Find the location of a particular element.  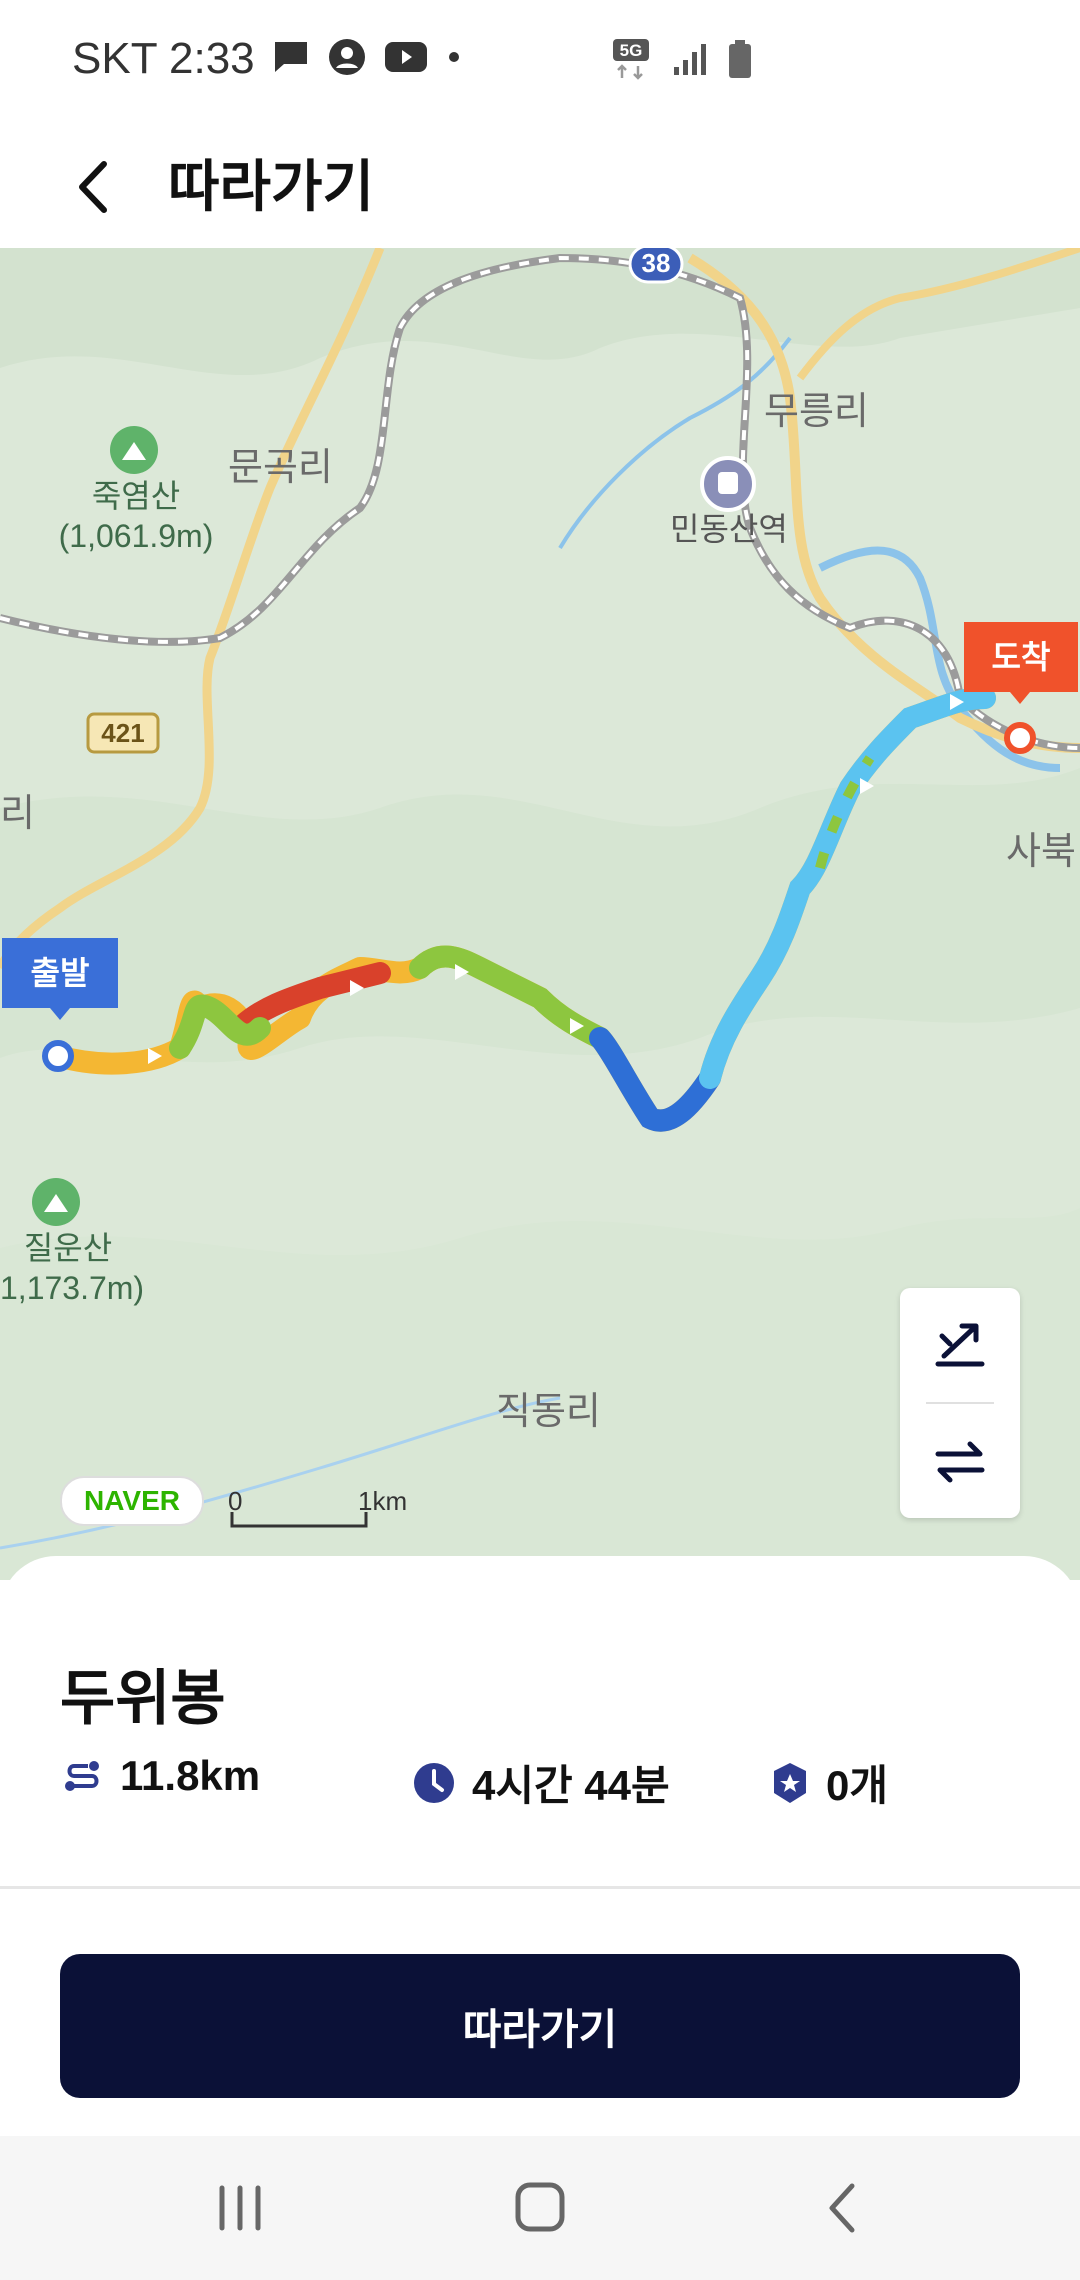

map-scale: 0 1km is located at coordinates (323, 1511).